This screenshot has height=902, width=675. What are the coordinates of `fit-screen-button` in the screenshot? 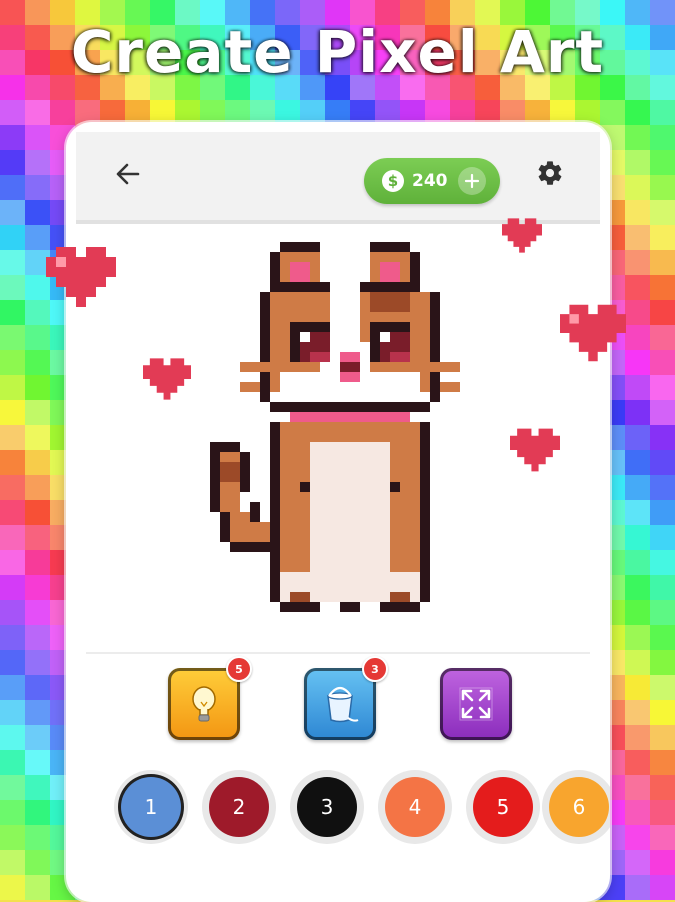 It's located at (476, 704).